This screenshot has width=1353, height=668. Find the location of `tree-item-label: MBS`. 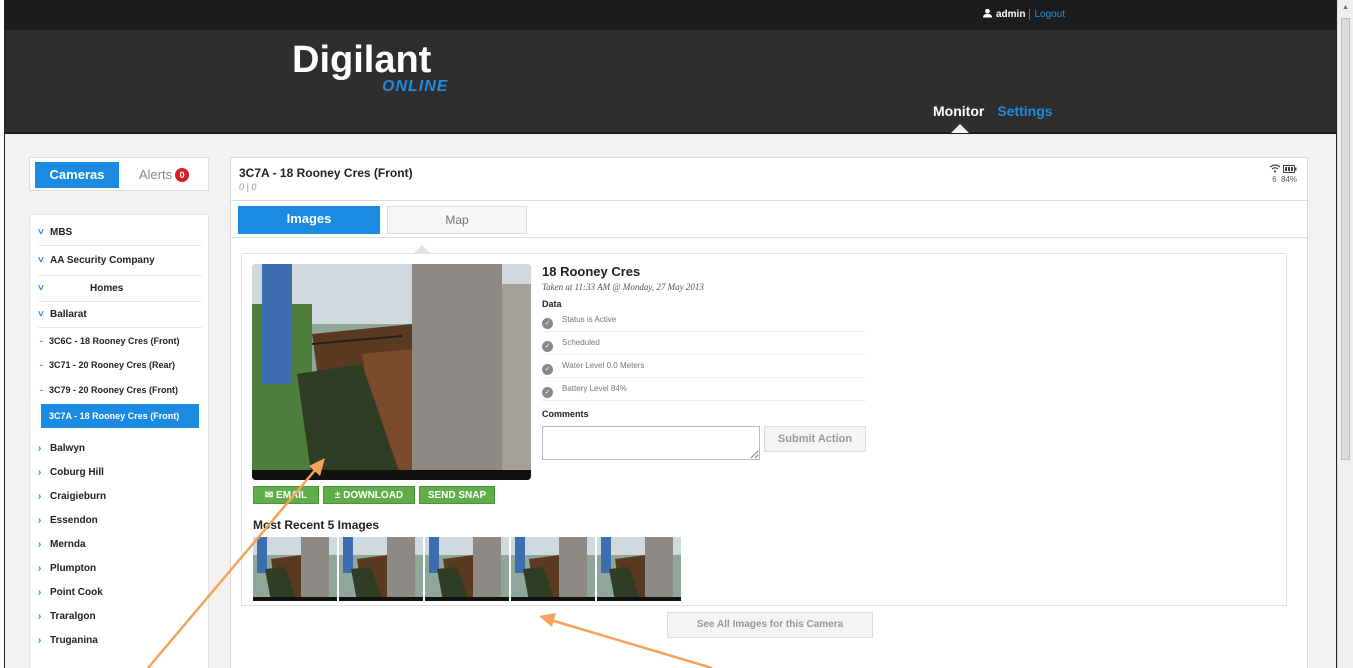

tree-item-label: MBS is located at coordinates (61, 232).